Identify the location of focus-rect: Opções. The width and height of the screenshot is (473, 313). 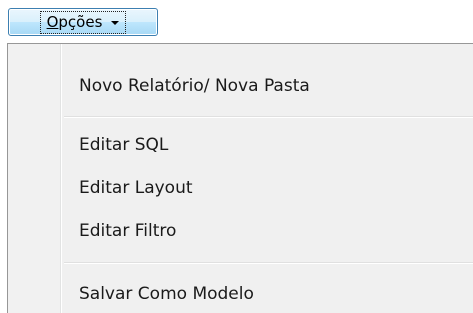
(83, 22).